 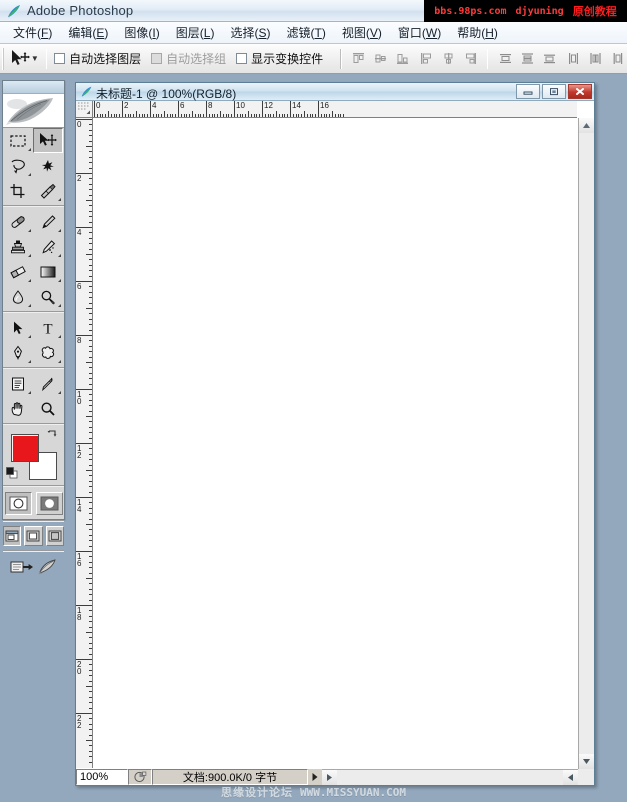 I want to click on menu-edit-label: 编辑, so click(x=80, y=33).